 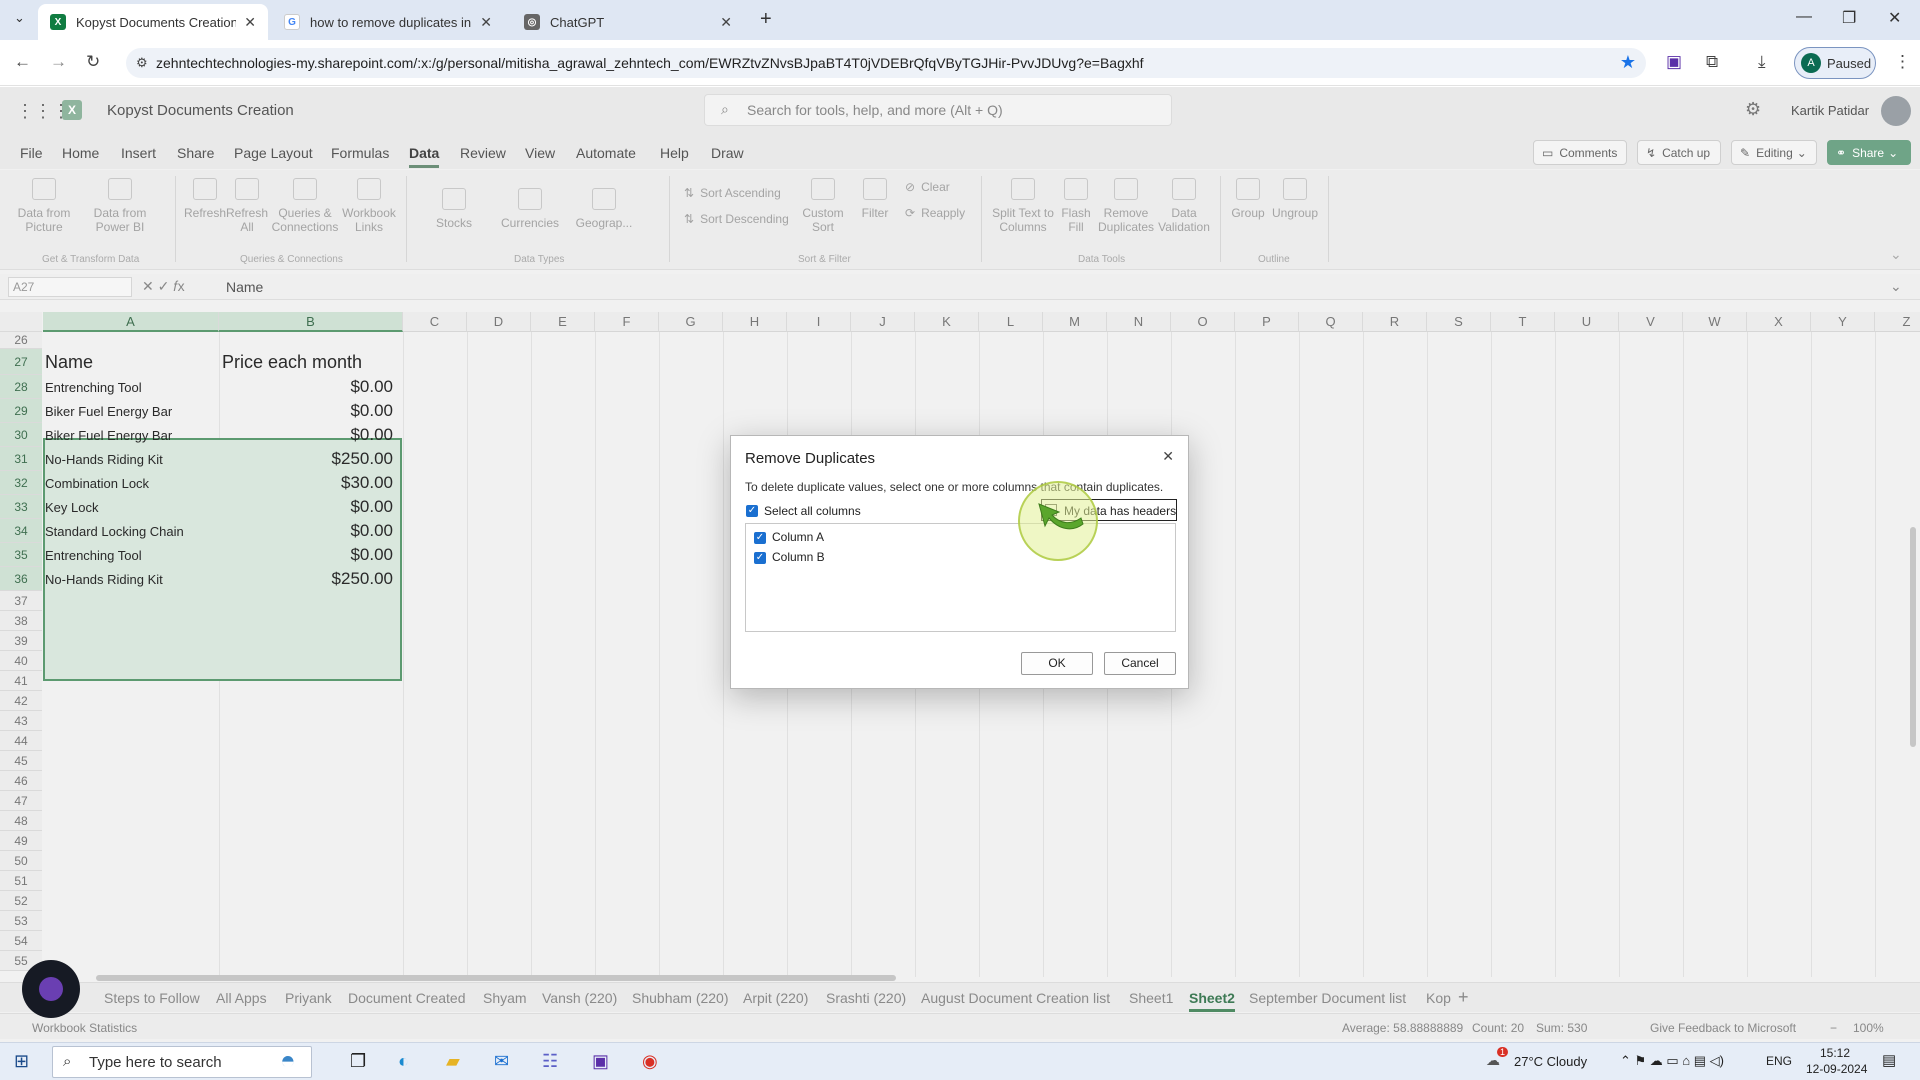 What do you see at coordinates (1804, 17) in the screenshot?
I see `minimize-icon: —` at bounding box center [1804, 17].